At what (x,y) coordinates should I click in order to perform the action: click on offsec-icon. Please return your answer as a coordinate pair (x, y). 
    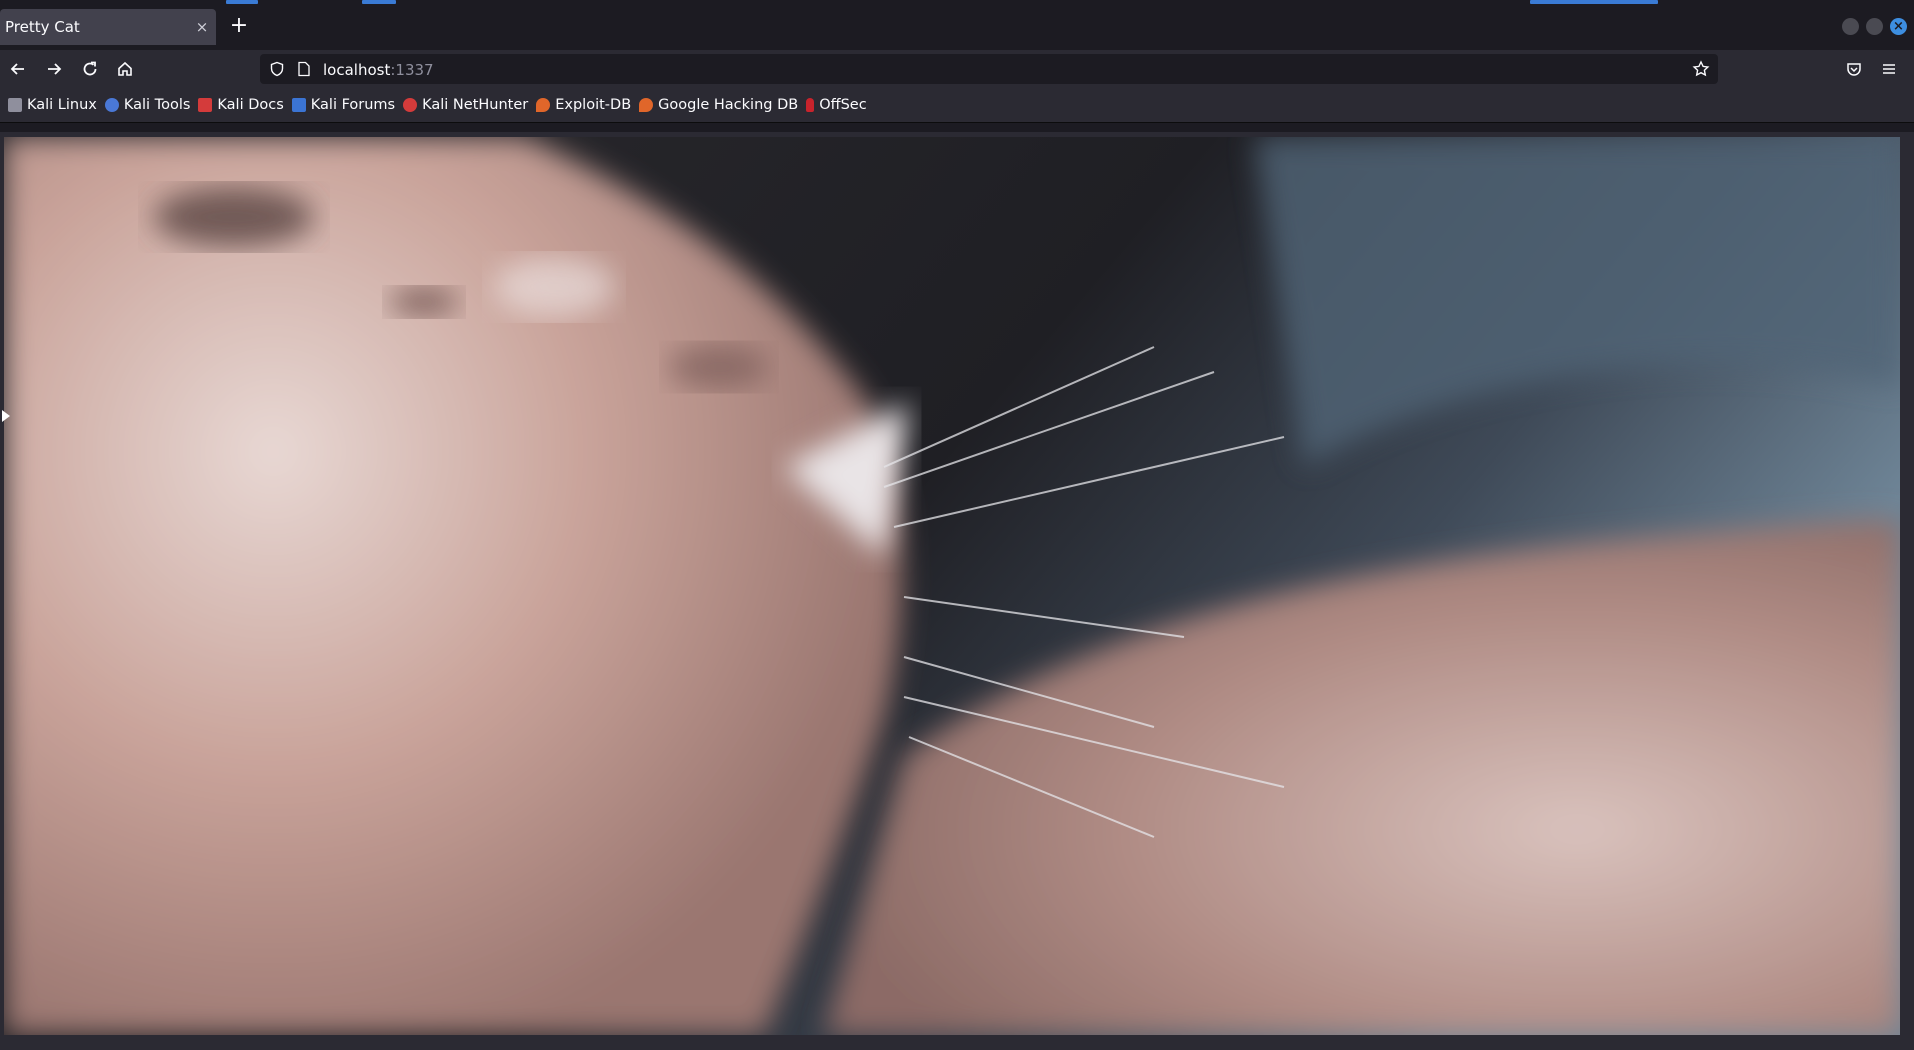
    Looking at the image, I should click on (810, 105).